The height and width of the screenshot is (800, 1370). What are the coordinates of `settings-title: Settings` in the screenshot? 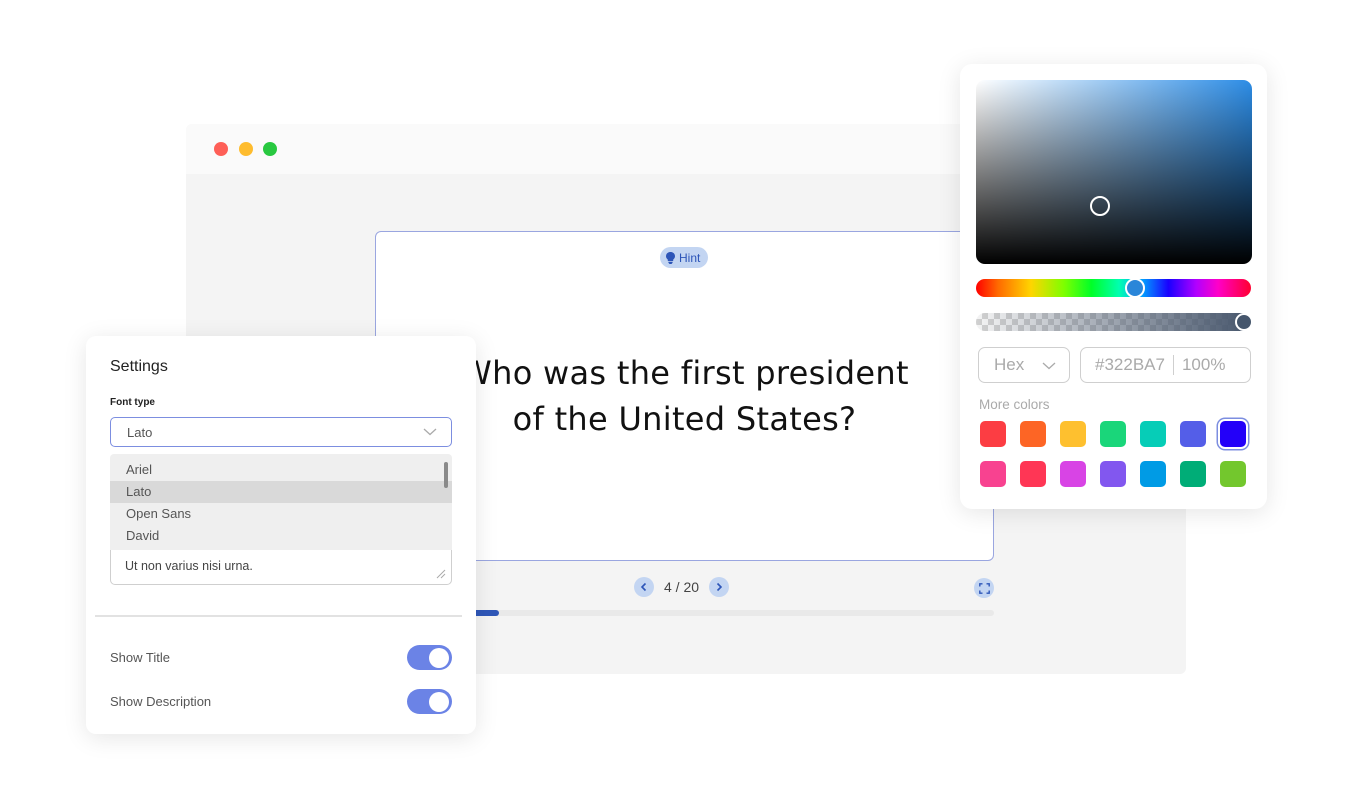 It's located at (139, 366).